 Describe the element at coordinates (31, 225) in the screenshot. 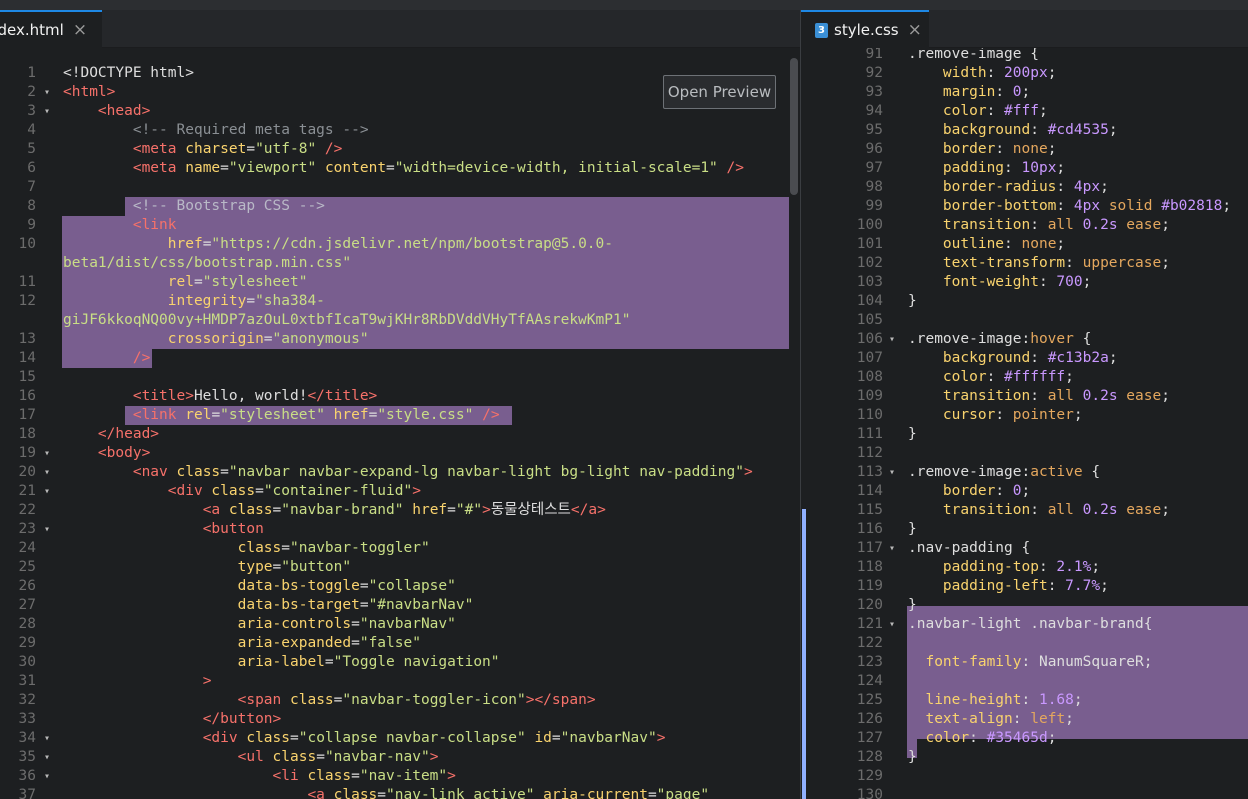

I see `line-number: 9` at that location.